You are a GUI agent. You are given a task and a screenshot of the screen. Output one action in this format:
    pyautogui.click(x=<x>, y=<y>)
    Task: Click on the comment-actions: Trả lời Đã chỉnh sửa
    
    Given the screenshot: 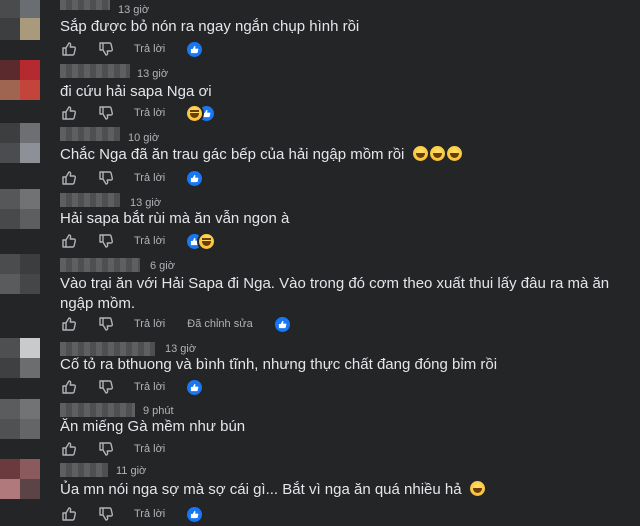 What is the action you would take?
    pyautogui.click(x=175, y=324)
    